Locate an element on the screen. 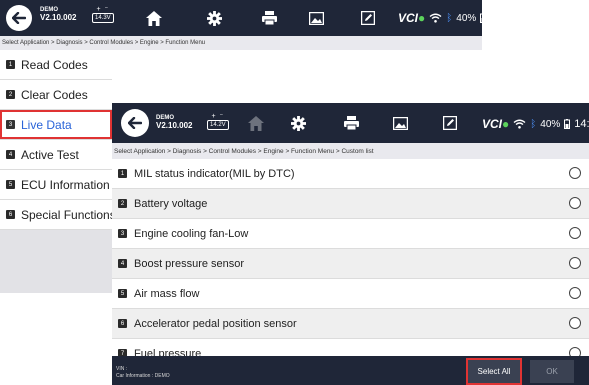  vehicle-info: VIN : Car Information : DEMO is located at coordinates (143, 373).